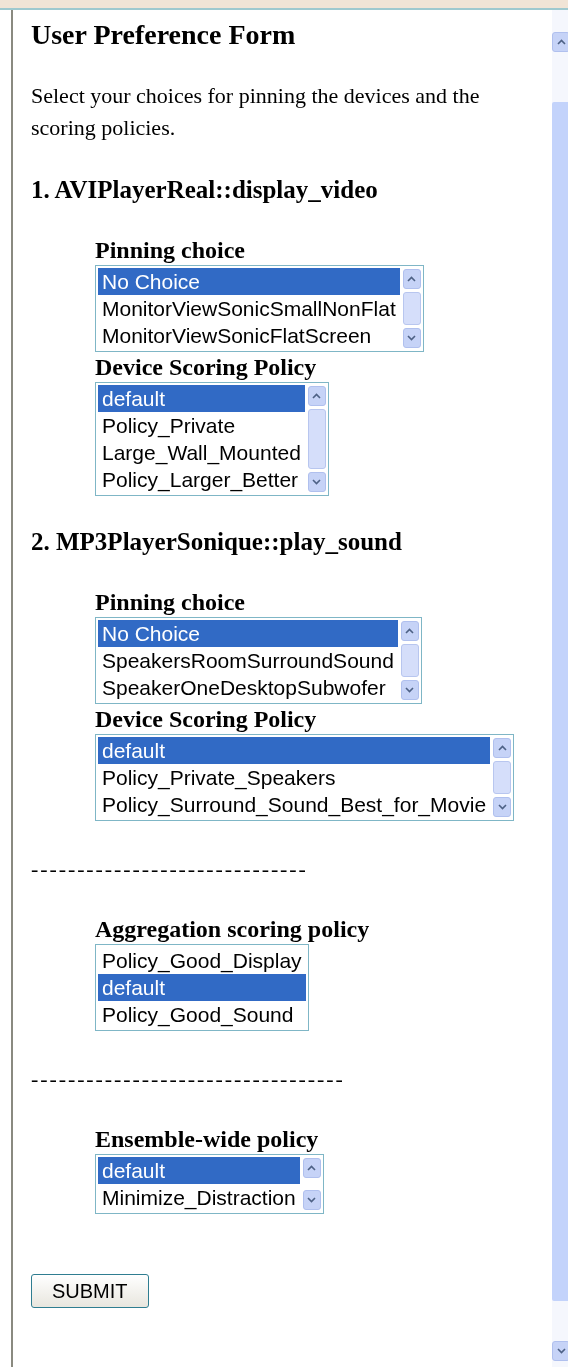 This screenshot has height=1367, width=568. I want to click on section-heading: 1. AVIPlayerReal::display_video, so click(205, 190).